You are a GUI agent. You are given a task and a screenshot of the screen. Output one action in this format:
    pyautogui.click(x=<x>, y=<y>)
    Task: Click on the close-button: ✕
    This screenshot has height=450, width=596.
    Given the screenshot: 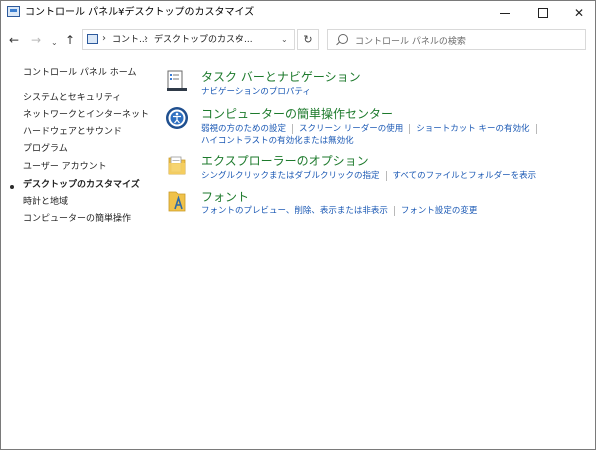 What is the action you would take?
    pyautogui.click(x=578, y=13)
    